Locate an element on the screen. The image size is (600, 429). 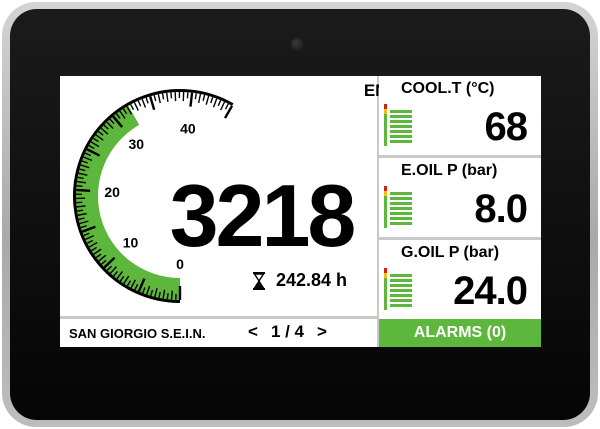
brand-label: SAN GIORGIO S.E.I.N. is located at coordinates (137, 333).